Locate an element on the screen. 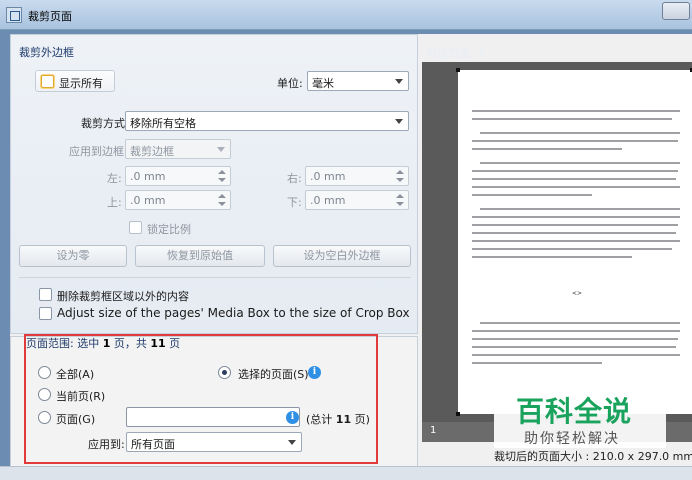 This screenshot has height=480, width=692. close-button is located at coordinates (676, 11).